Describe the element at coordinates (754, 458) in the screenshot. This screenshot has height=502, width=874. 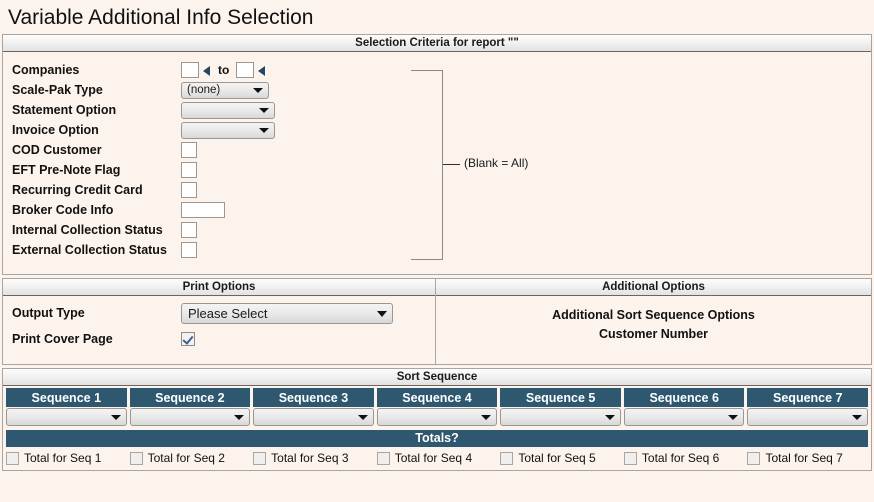
I see `total-seq-7-checkbox` at that location.